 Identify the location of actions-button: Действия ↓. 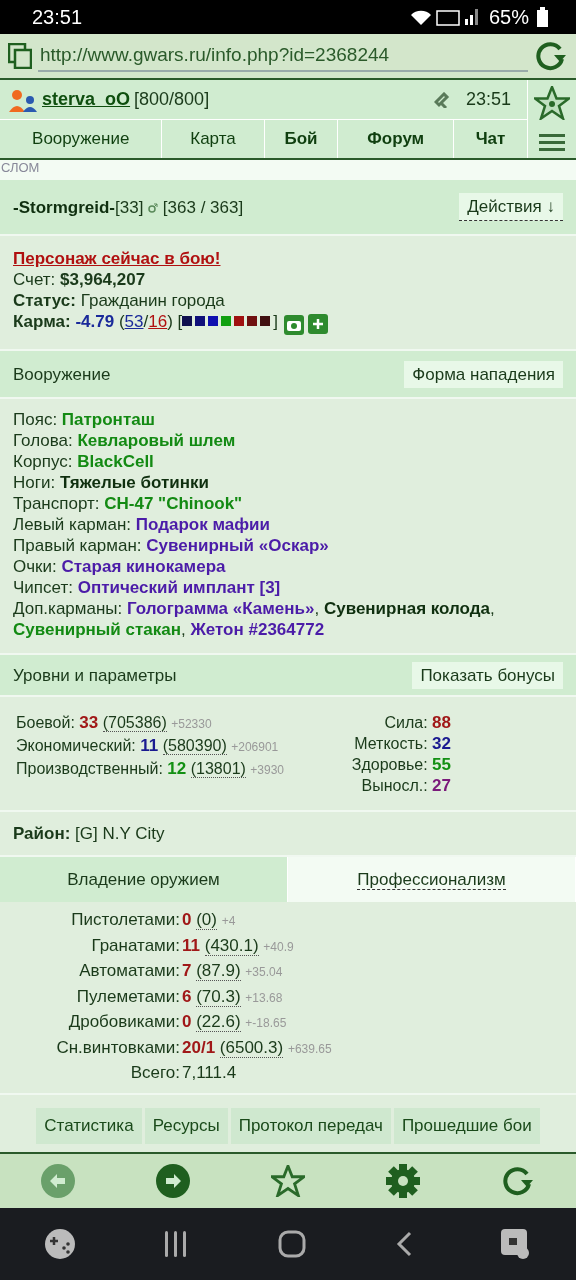
(511, 207).